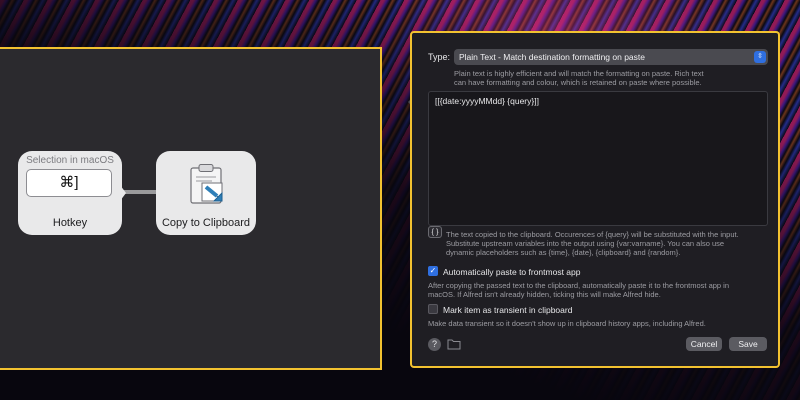  Describe the element at coordinates (487, 101) in the screenshot. I see `clipboard-text-value: [[{date:yyyyMMdd} {query}]]` at that location.